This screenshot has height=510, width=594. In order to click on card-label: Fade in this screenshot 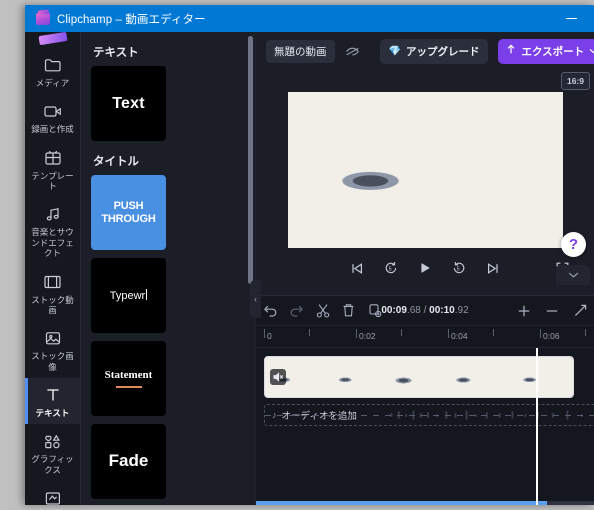, I will do `click(128, 461)`.